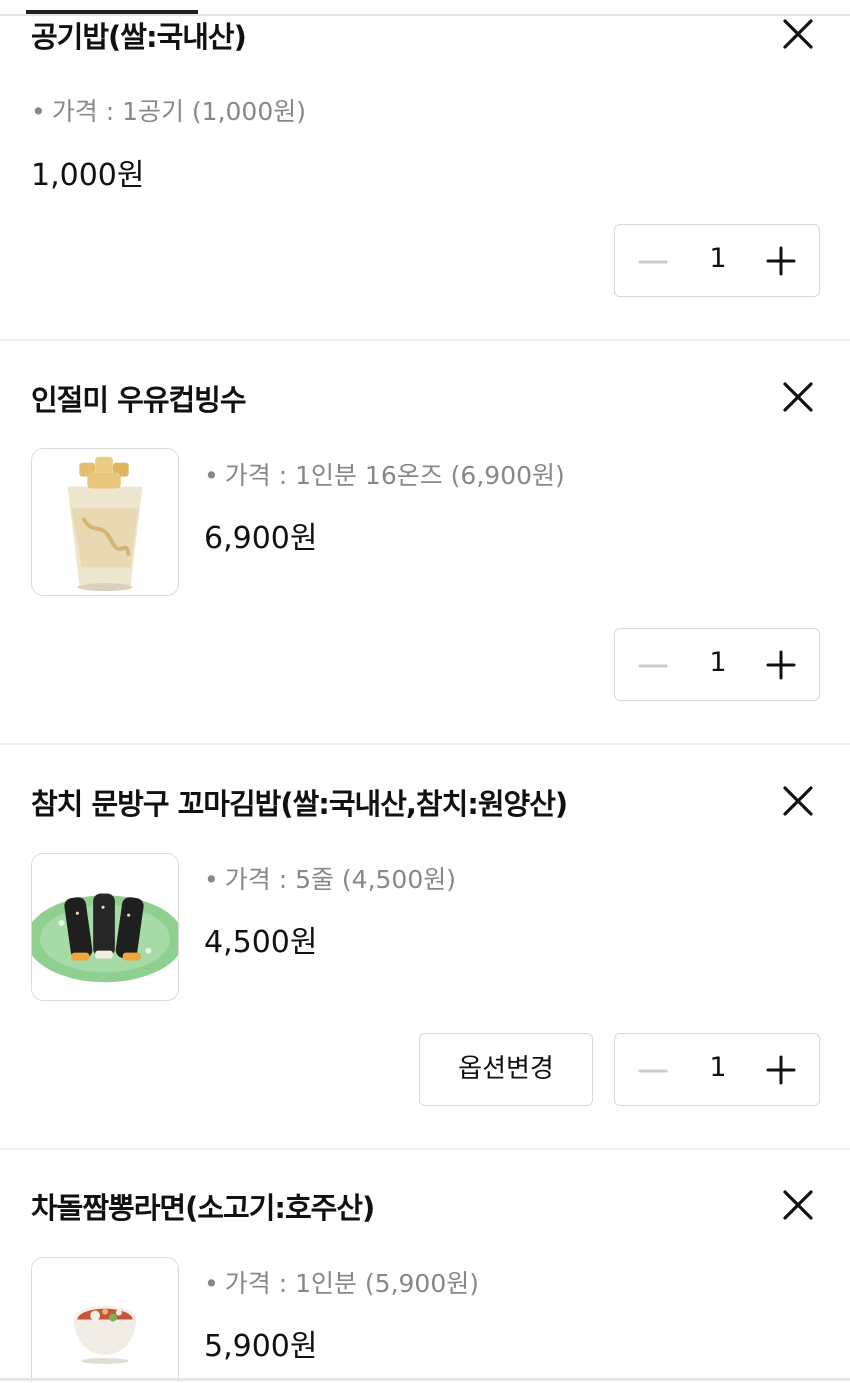  Describe the element at coordinates (425, 1379) in the screenshot. I see `bottom-divider` at that location.